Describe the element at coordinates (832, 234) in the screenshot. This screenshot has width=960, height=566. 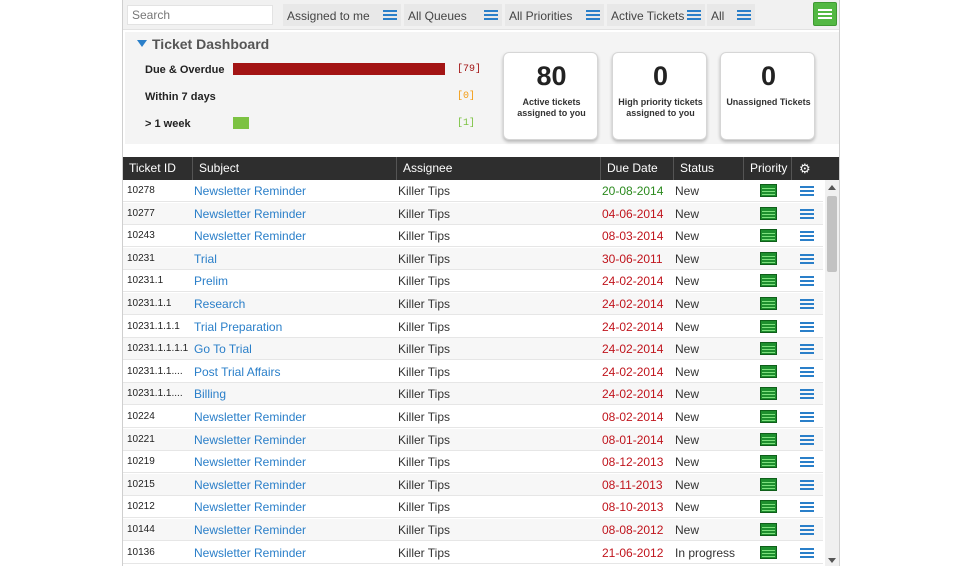
I see `scroll-thumb` at that location.